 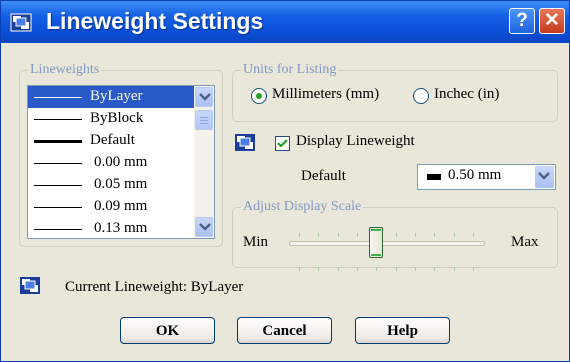 What do you see at coordinates (121, 206) in the screenshot?
I see `lineweight-label: 0.09 mm` at bounding box center [121, 206].